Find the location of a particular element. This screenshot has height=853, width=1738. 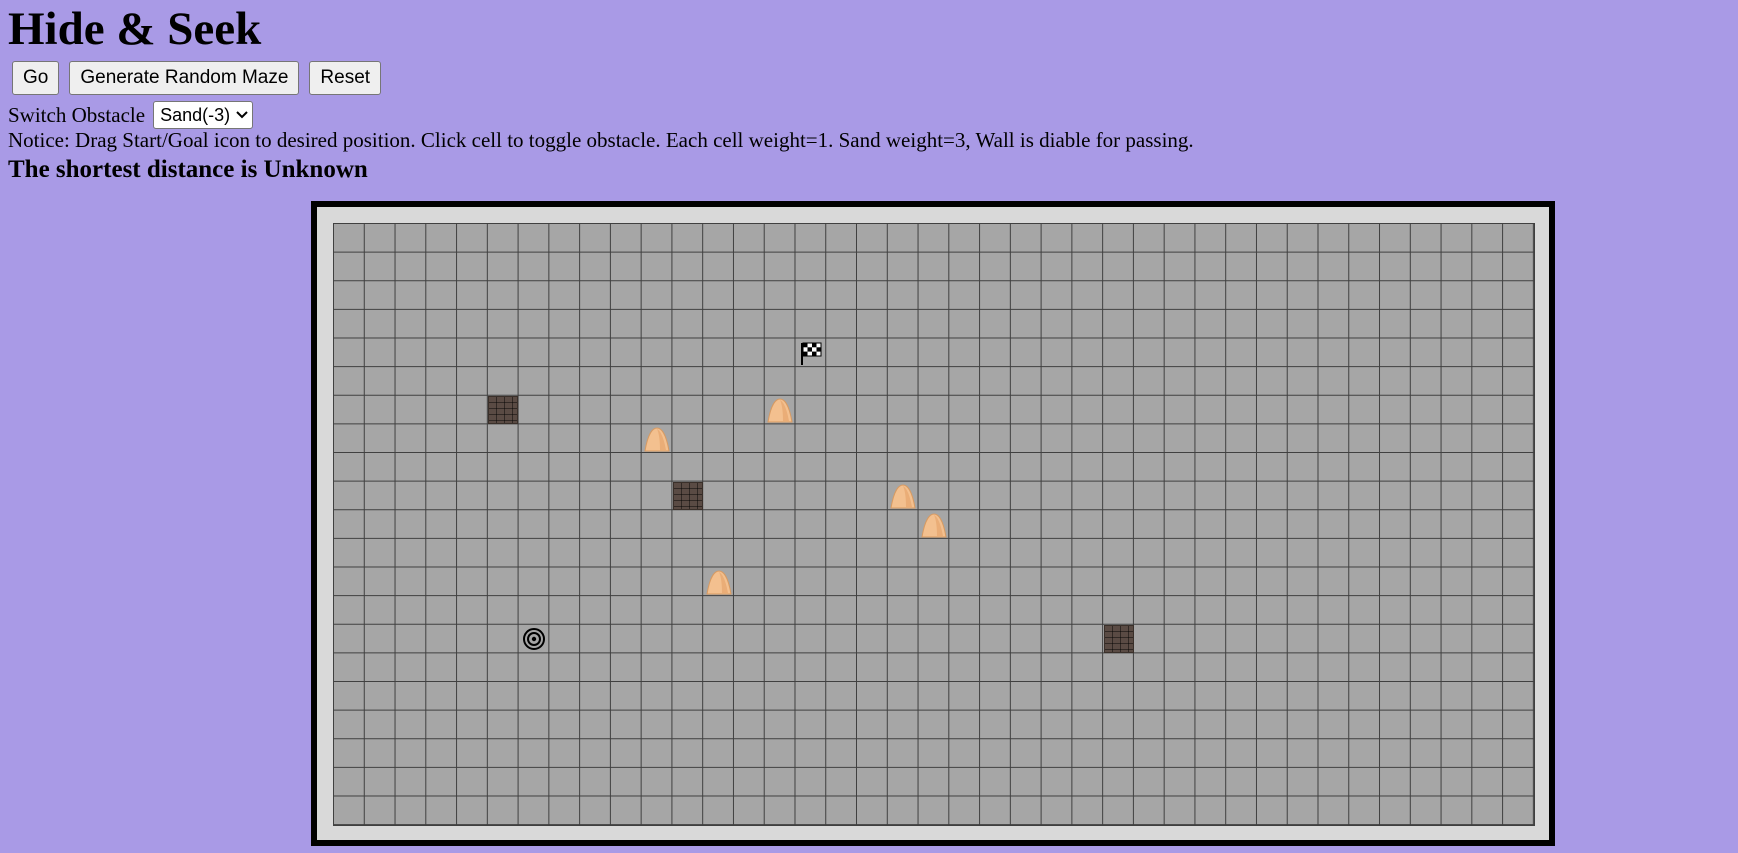

chevron-down-icon is located at coordinates (242, 115).